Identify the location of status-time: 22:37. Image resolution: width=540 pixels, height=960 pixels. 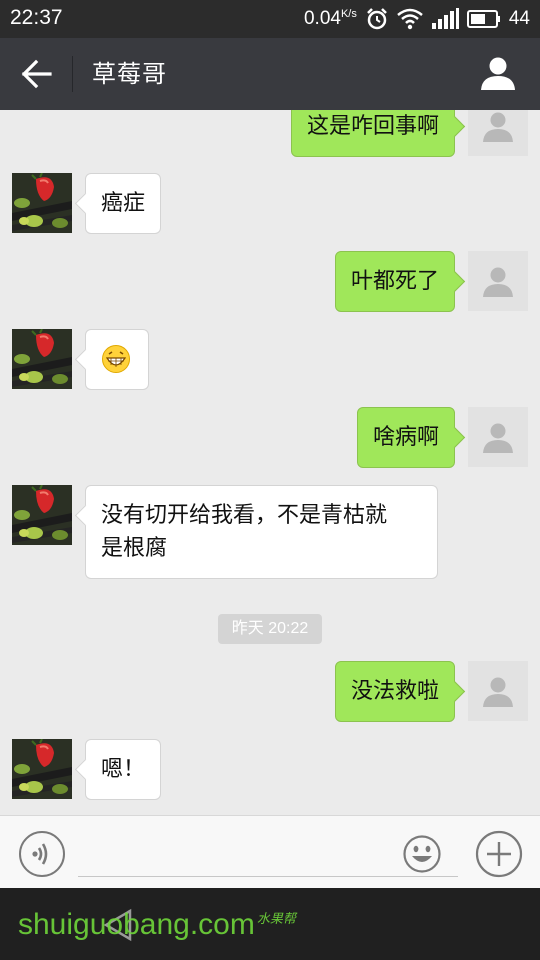
(36, 17).